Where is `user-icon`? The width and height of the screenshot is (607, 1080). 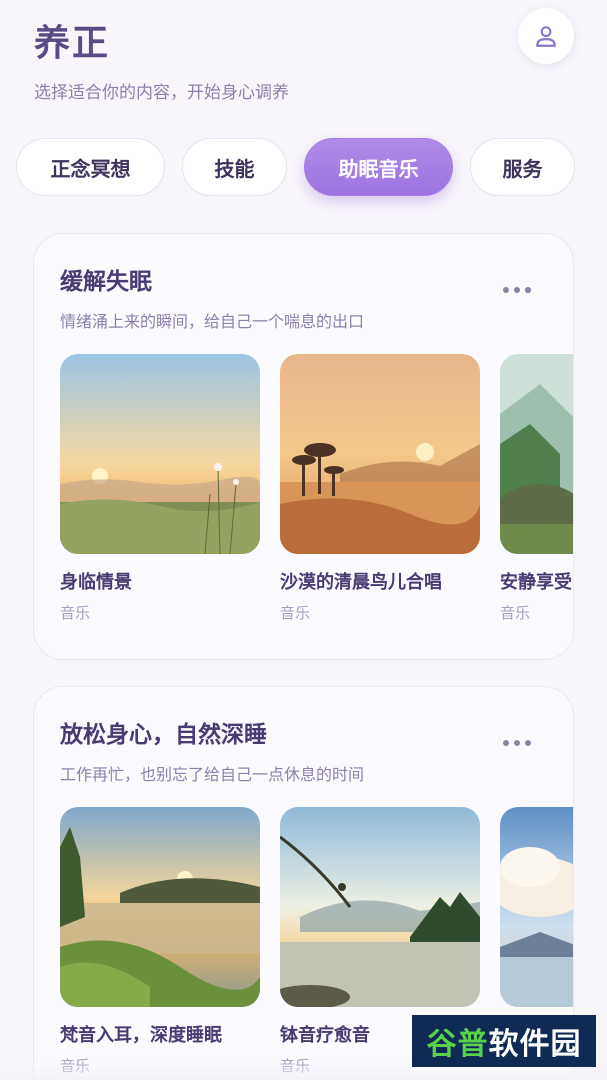 user-icon is located at coordinates (546, 36).